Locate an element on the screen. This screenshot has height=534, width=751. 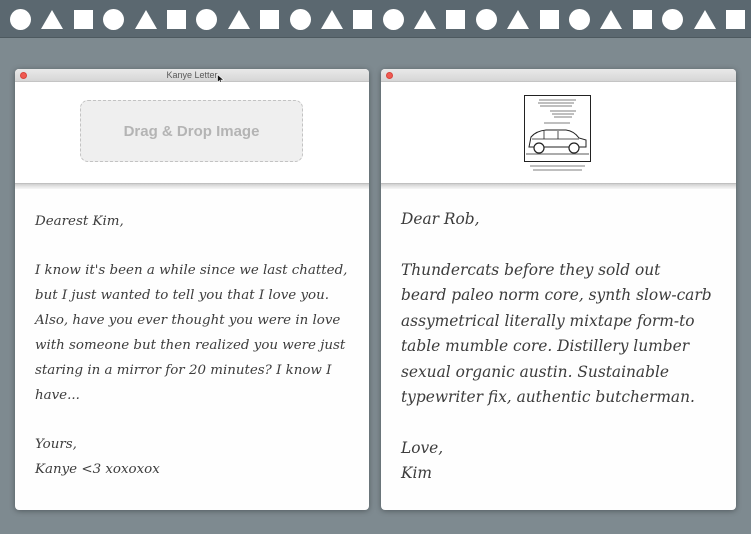
titlebar is located at coordinates (558, 75).